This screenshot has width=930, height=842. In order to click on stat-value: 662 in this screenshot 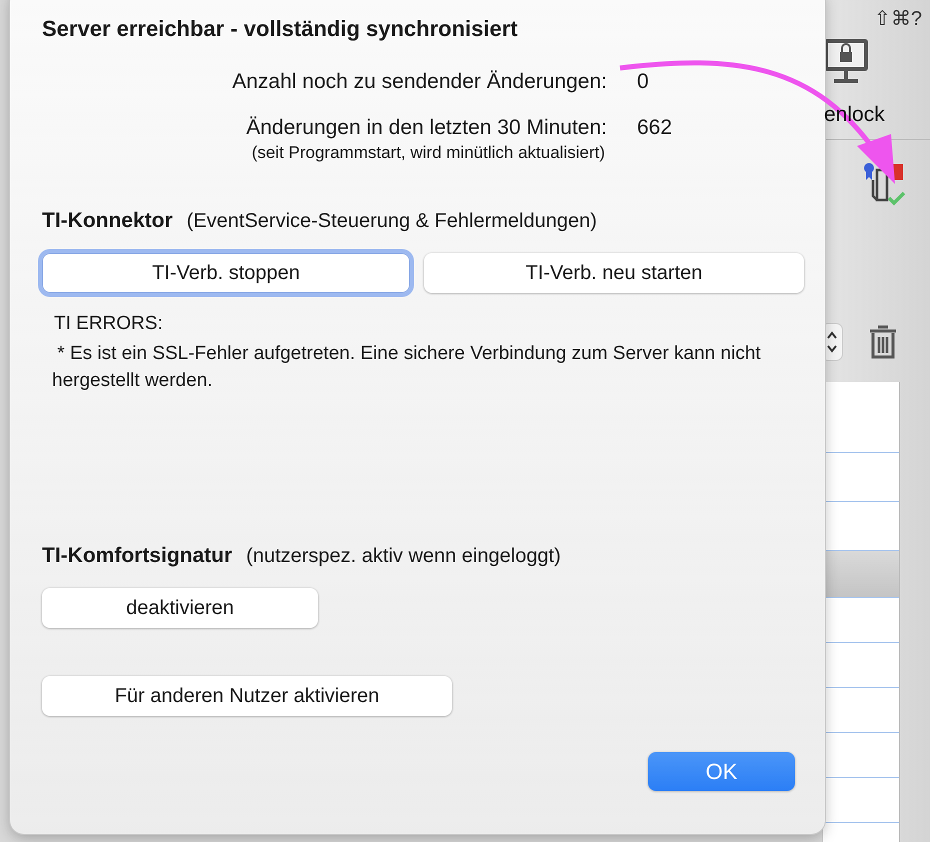, I will do `click(655, 128)`.